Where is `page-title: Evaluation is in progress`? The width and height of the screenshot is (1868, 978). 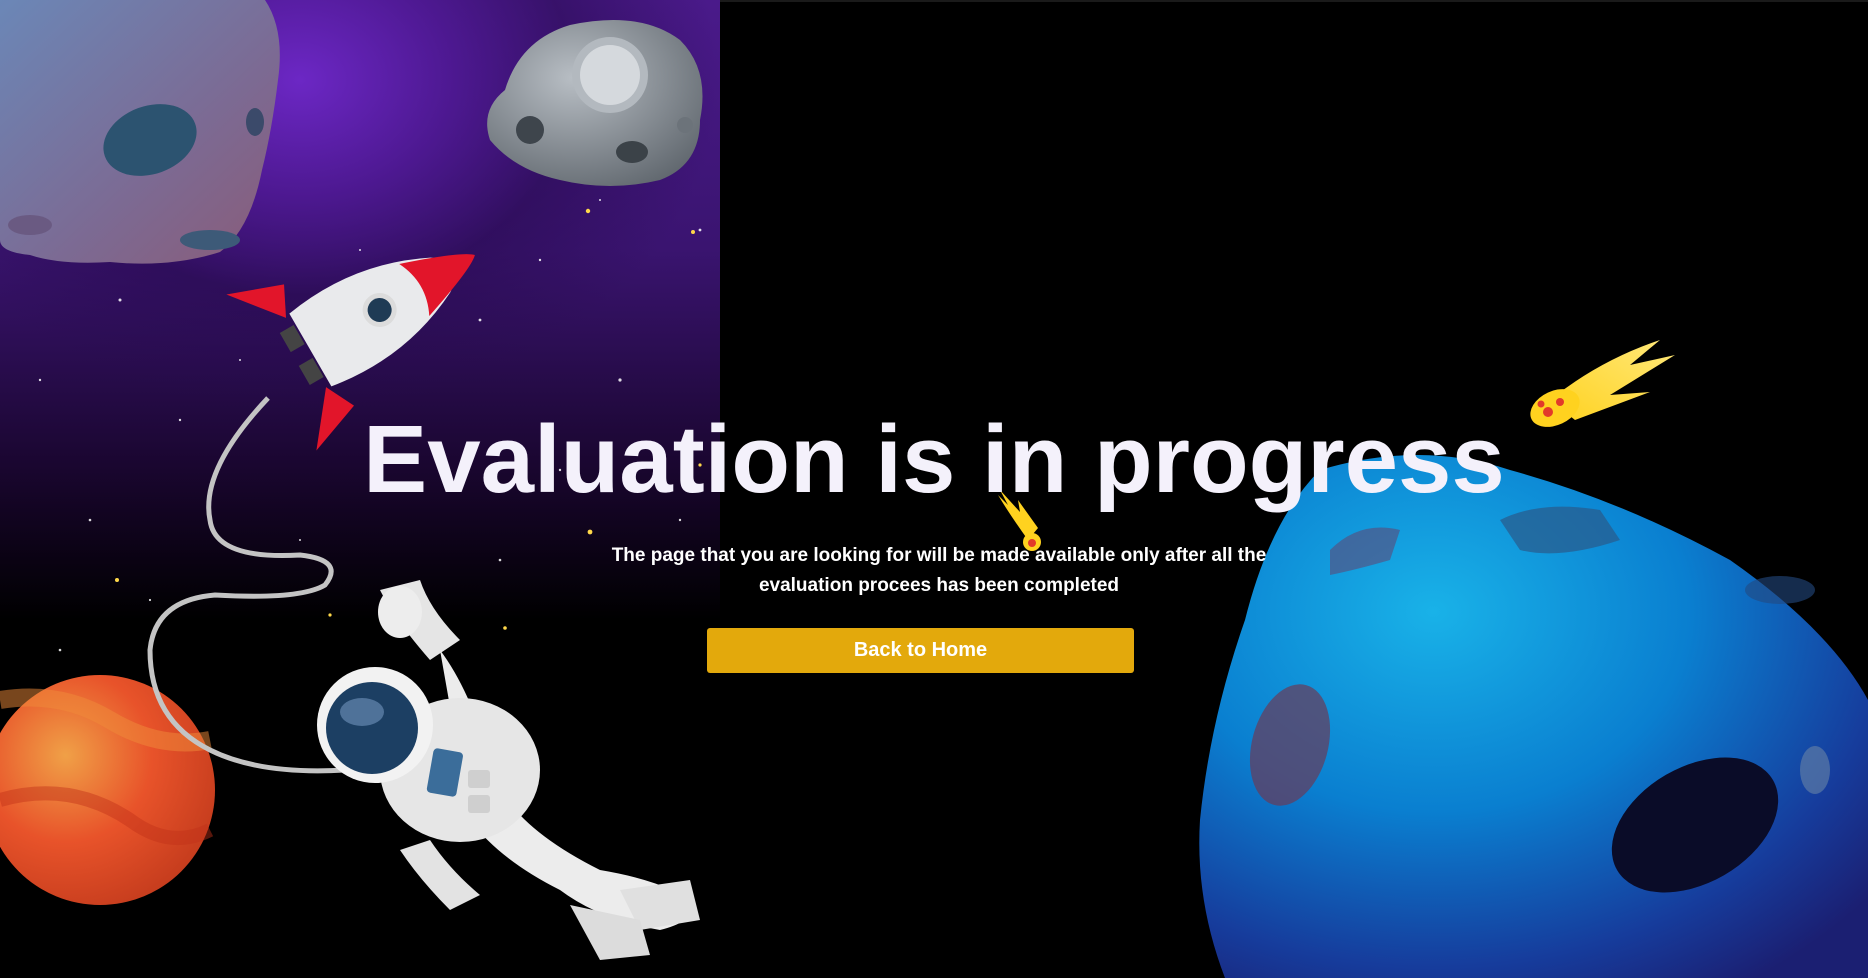 page-title: Evaluation is in progress is located at coordinates (934, 459).